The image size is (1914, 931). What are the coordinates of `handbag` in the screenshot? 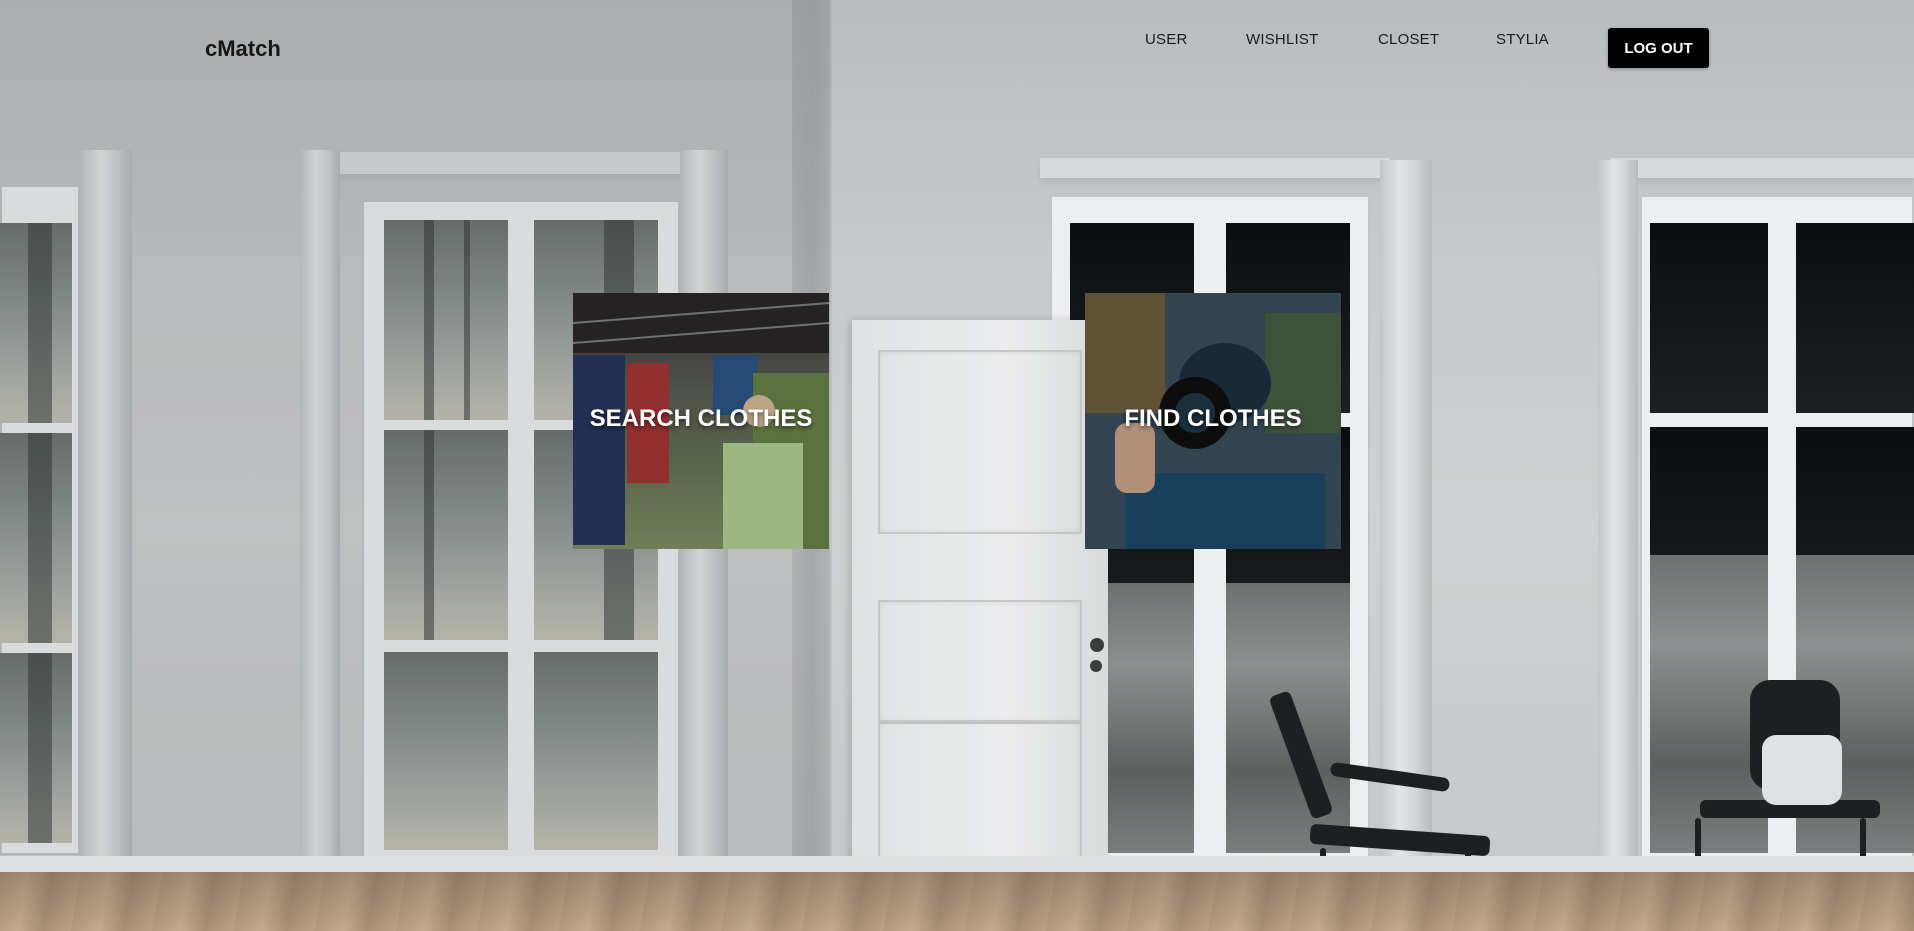 It's located at (1802, 770).